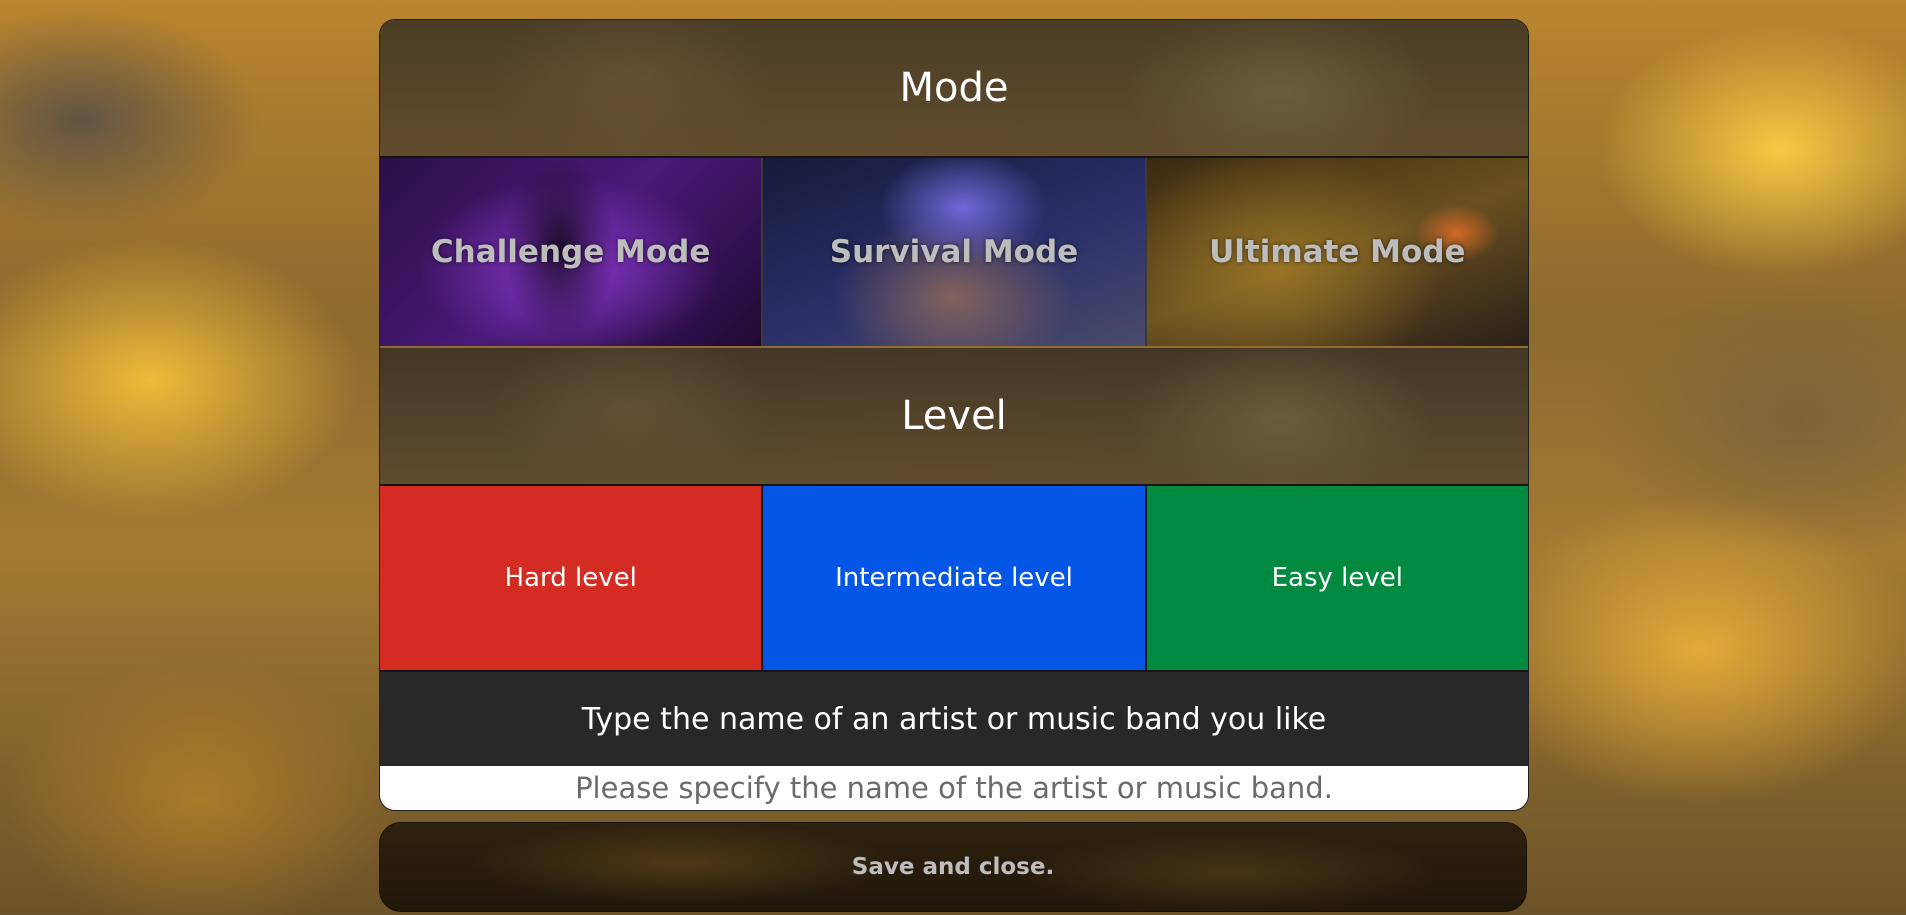  I want to click on level-options: Hard level Intermediate level Easy level, so click(954, 579).